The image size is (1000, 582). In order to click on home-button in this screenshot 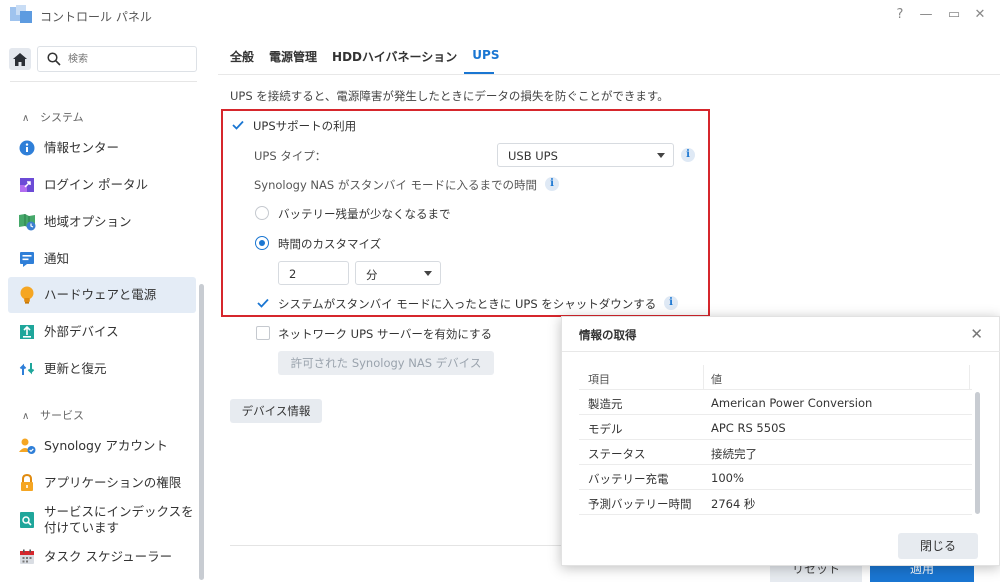, I will do `click(20, 59)`.